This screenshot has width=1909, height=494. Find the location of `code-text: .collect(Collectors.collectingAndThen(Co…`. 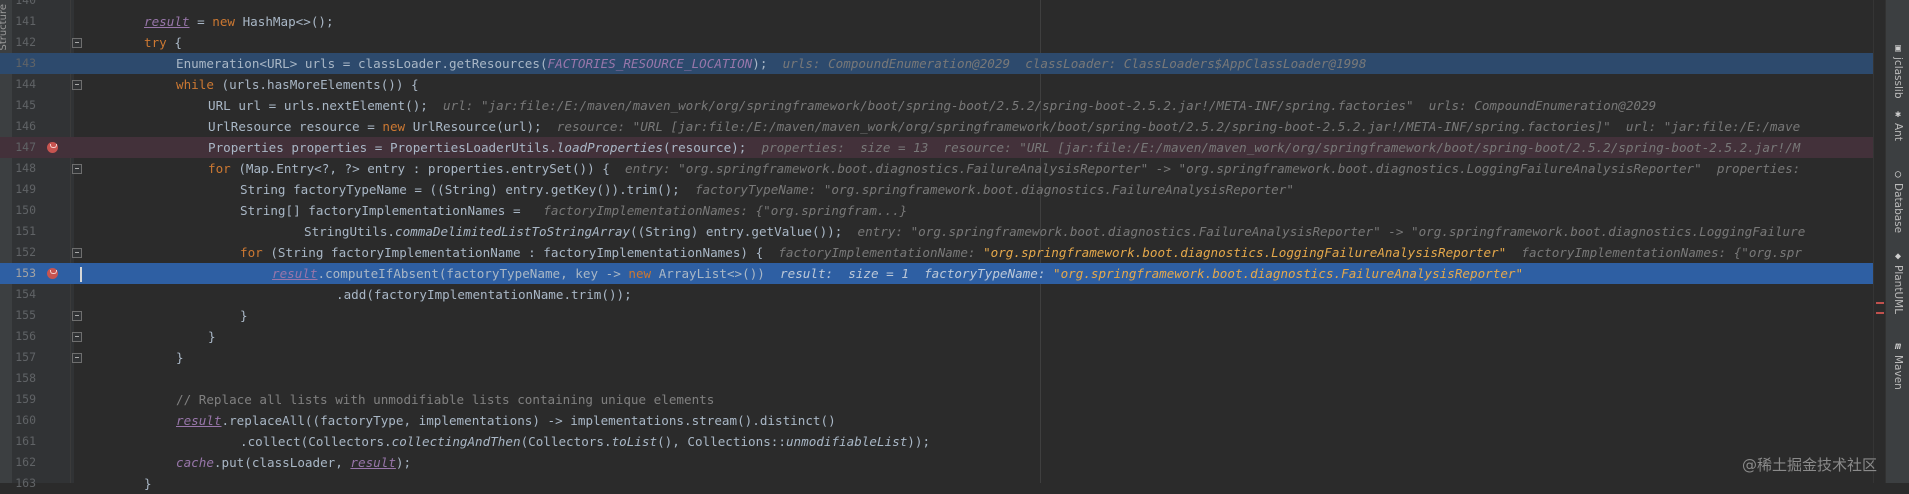

code-text: .collect(Collectors.collectingAndThen(Co… is located at coordinates (585, 441).